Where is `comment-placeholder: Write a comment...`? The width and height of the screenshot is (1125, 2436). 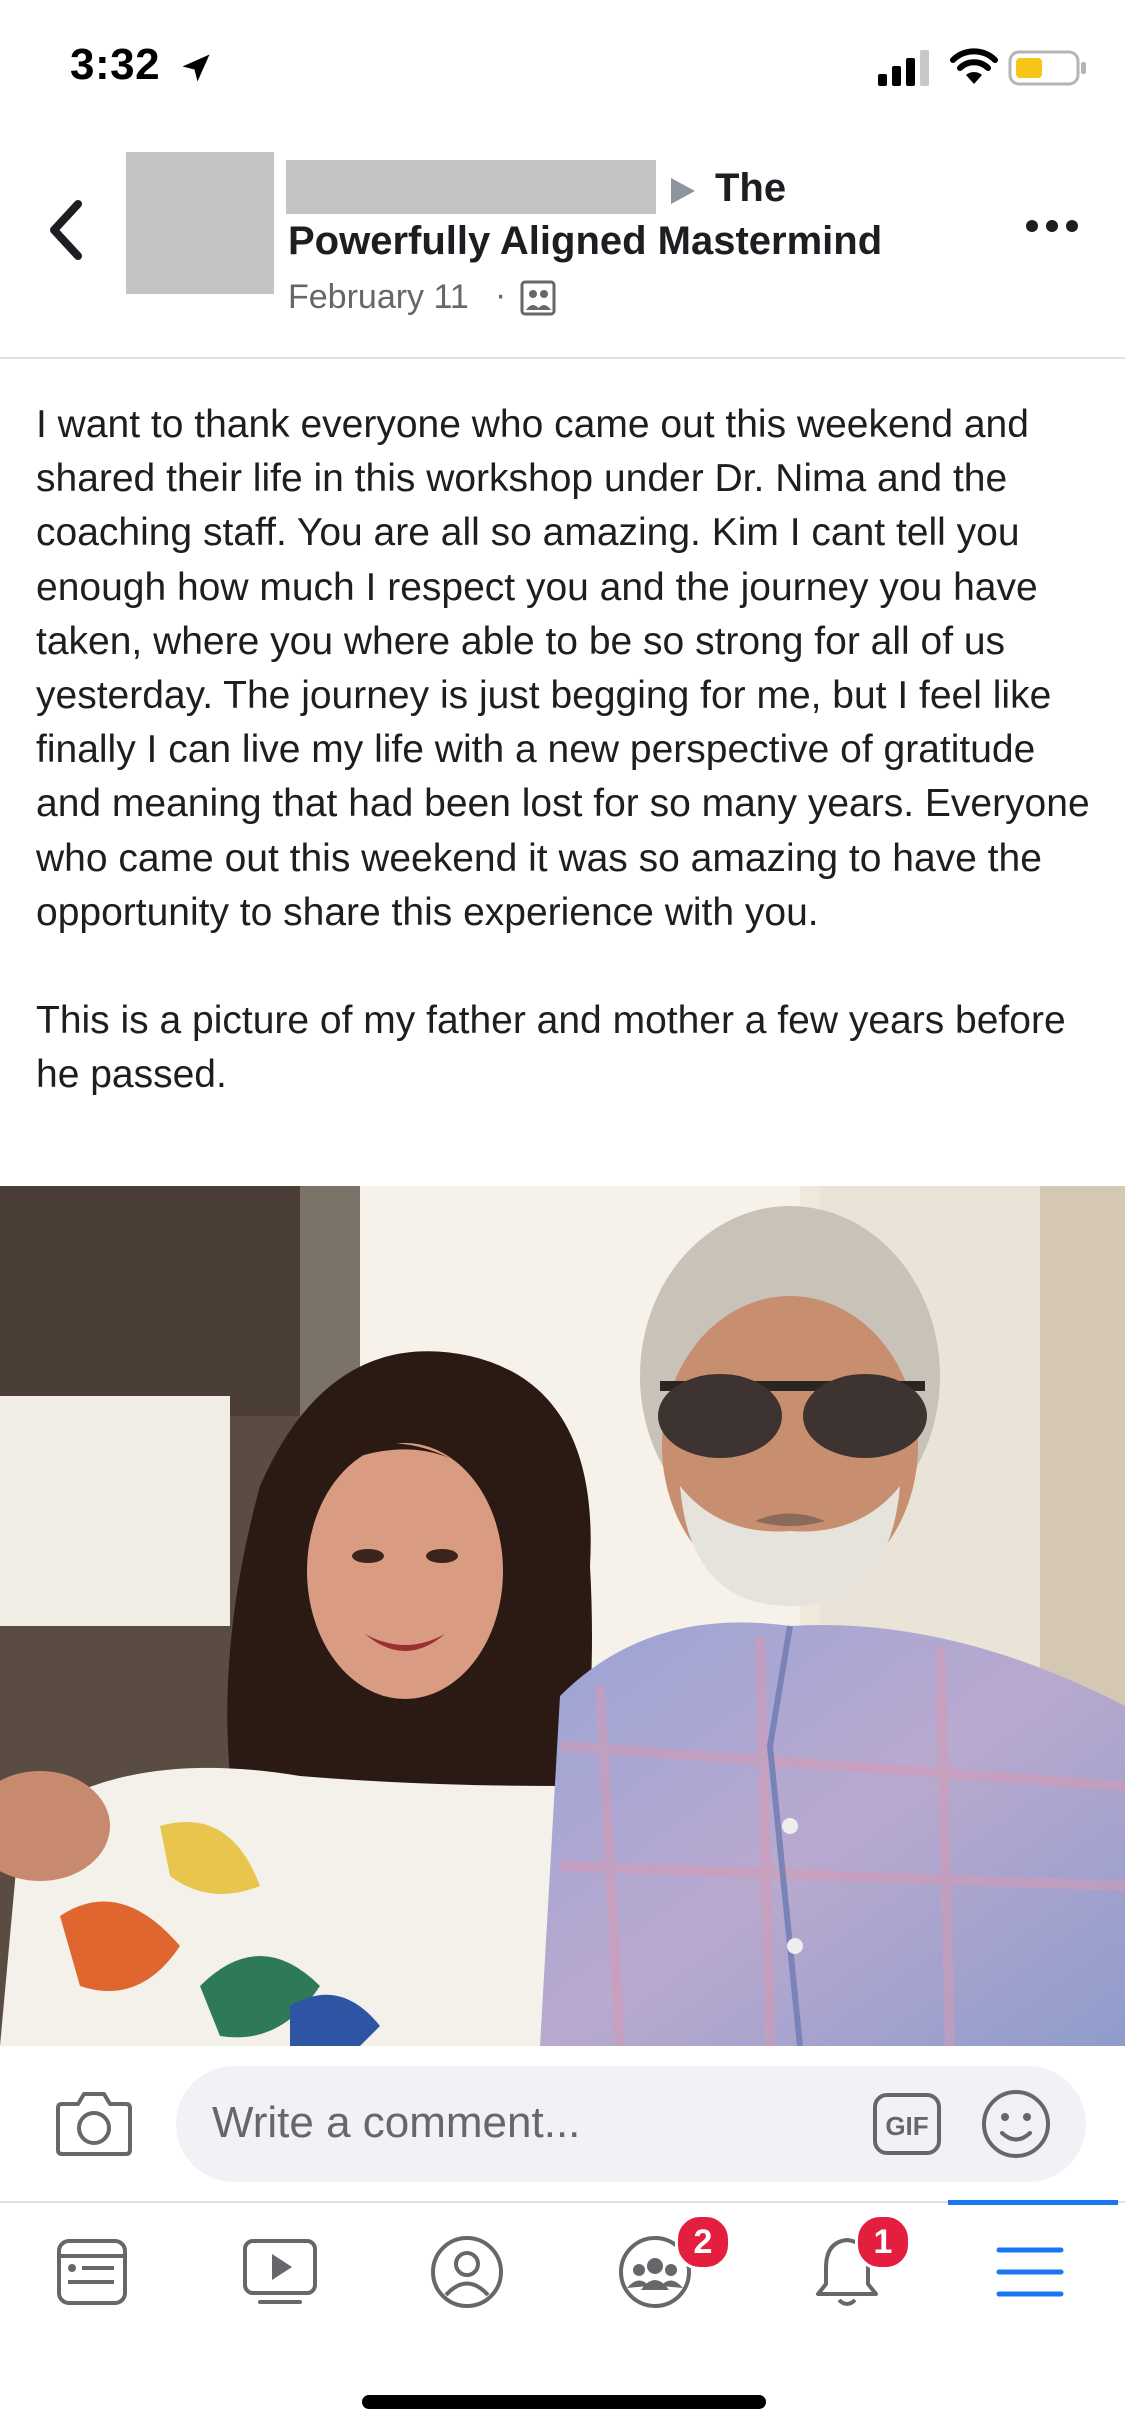 comment-placeholder: Write a comment... is located at coordinates (396, 2123).